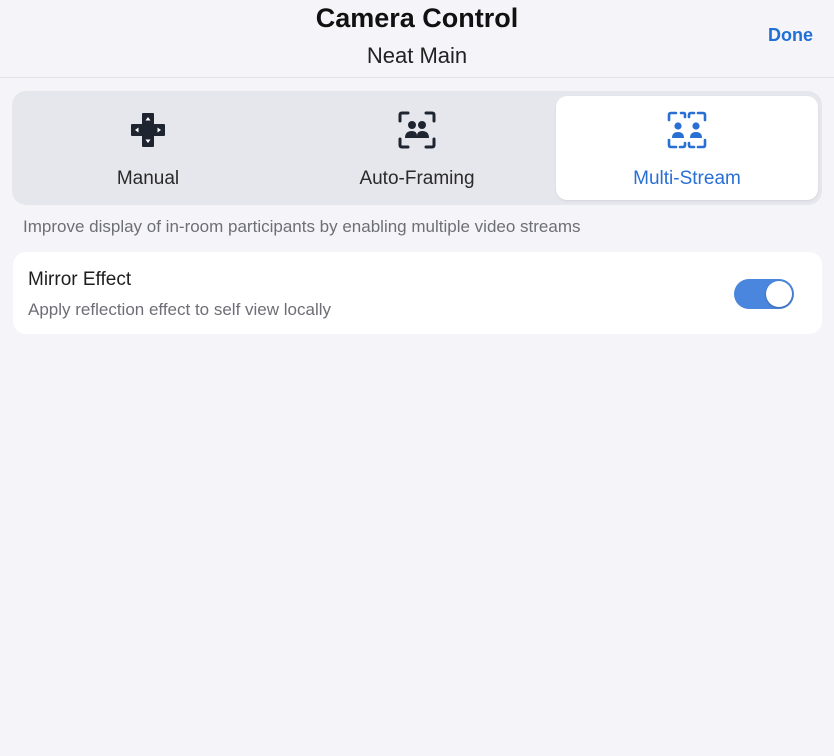 The width and height of the screenshot is (834, 756). I want to click on mode-tab-auto-framing: Auto-Framing, so click(417, 148).